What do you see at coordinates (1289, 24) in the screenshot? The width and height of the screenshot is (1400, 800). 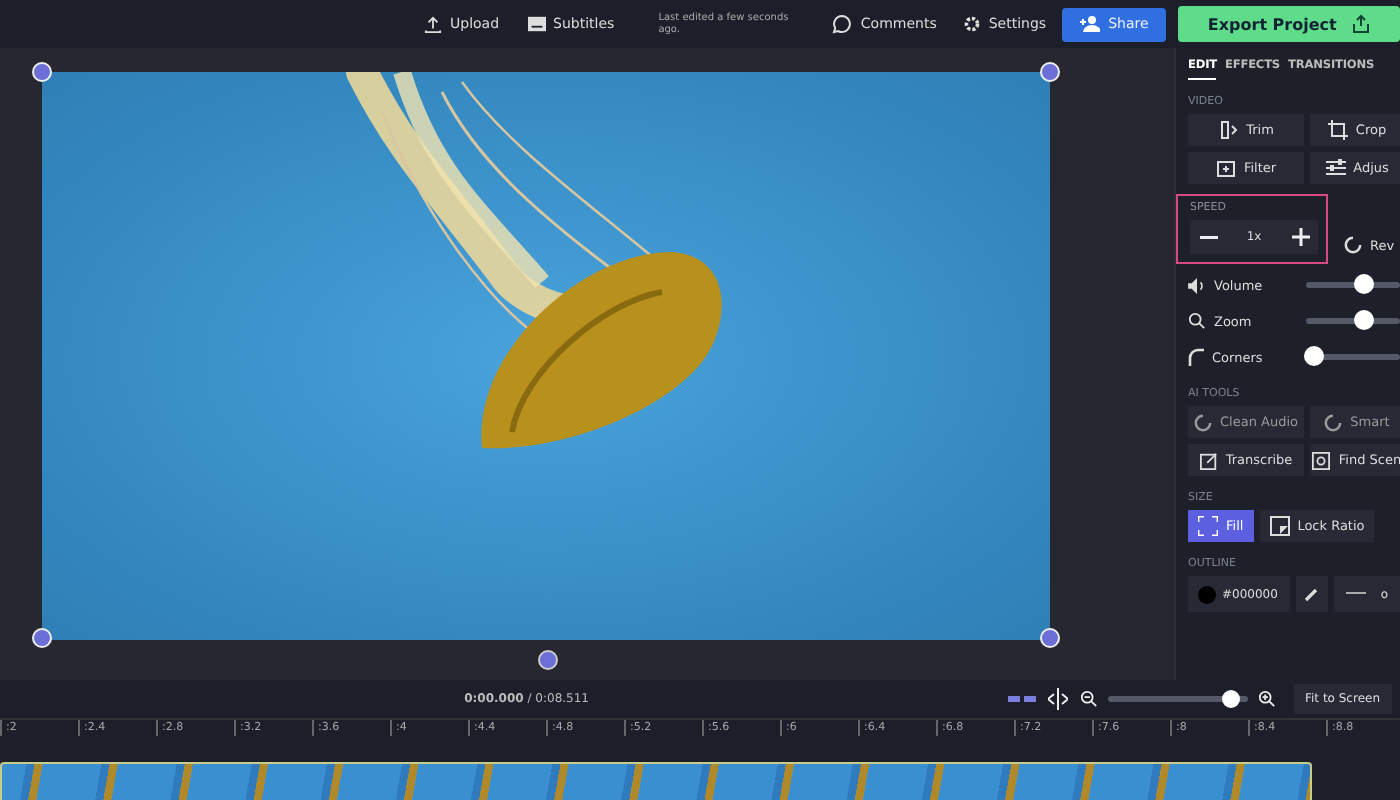 I see `export-project-button: Export Project` at bounding box center [1289, 24].